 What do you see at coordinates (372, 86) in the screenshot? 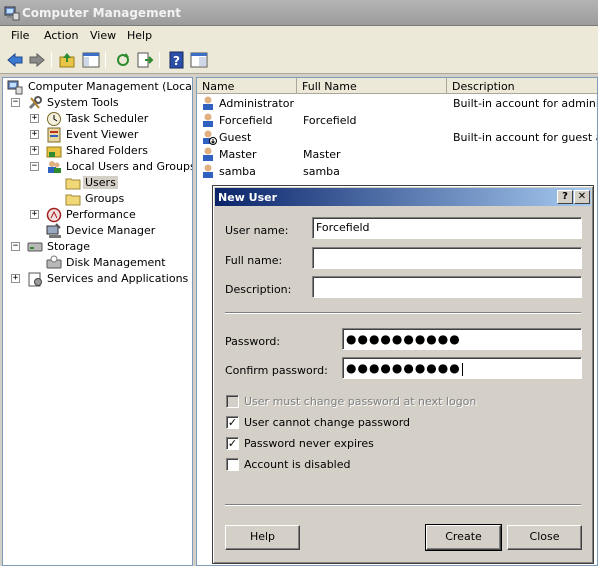
I see `column-header-full-name: Full Name` at bounding box center [372, 86].